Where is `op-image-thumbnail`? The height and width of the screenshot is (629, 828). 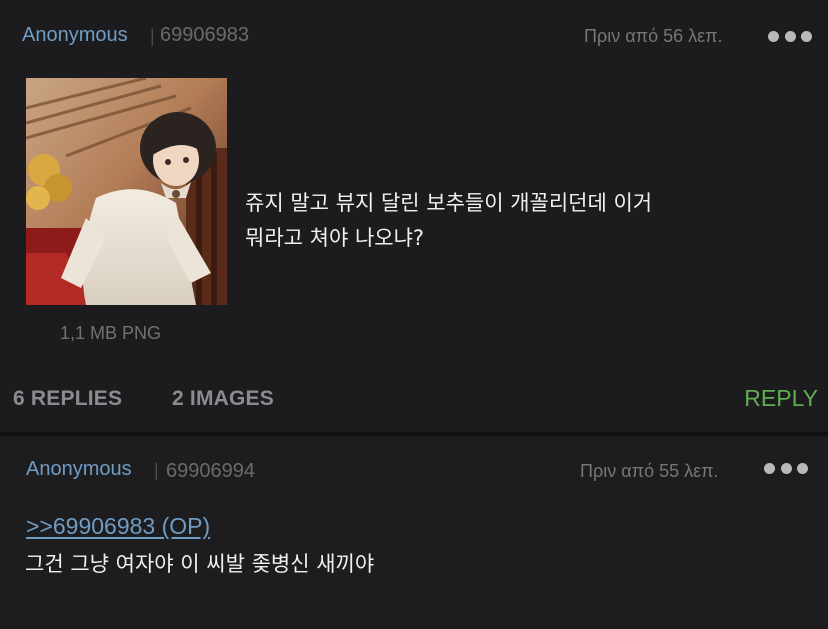 op-image-thumbnail is located at coordinates (126, 191).